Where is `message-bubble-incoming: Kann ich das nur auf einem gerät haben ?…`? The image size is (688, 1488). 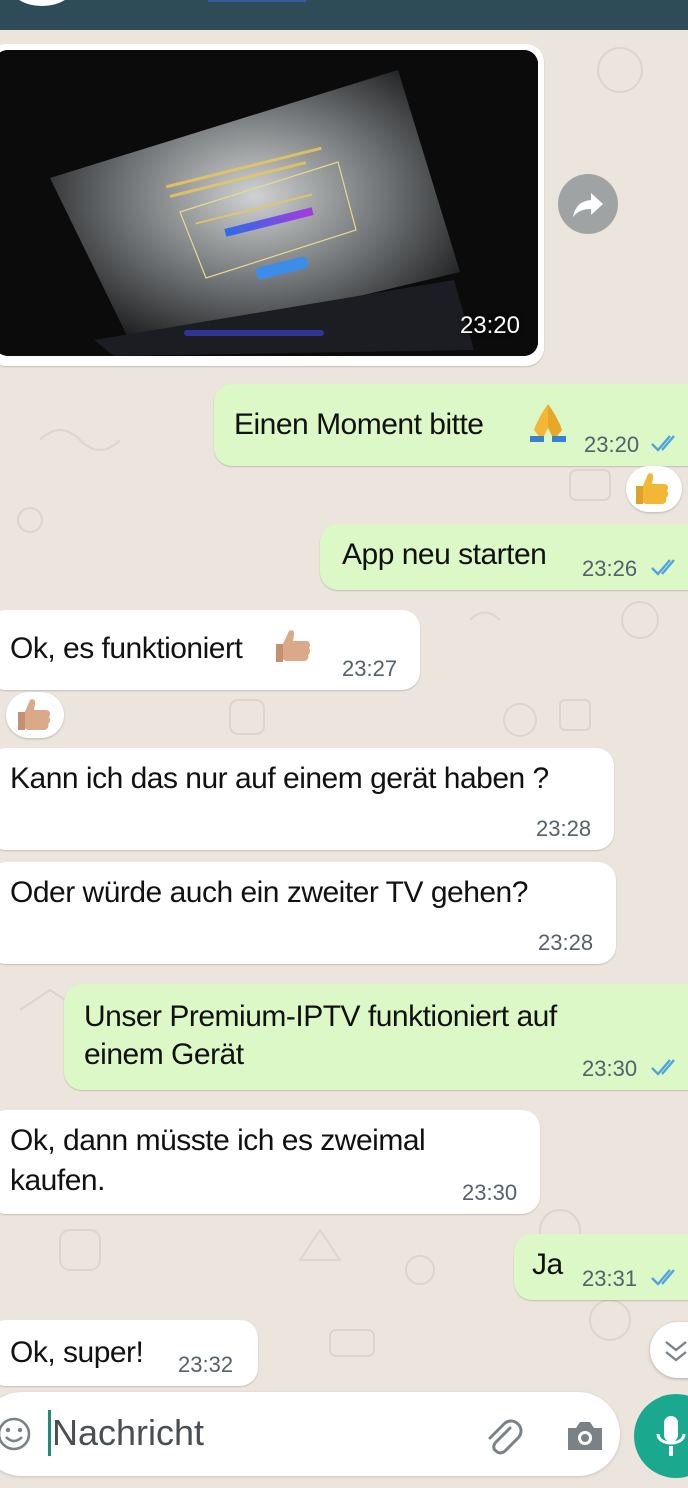
message-bubble-incoming: Kann ich das nur auf einem gerät haben ?… is located at coordinates (307, 799).